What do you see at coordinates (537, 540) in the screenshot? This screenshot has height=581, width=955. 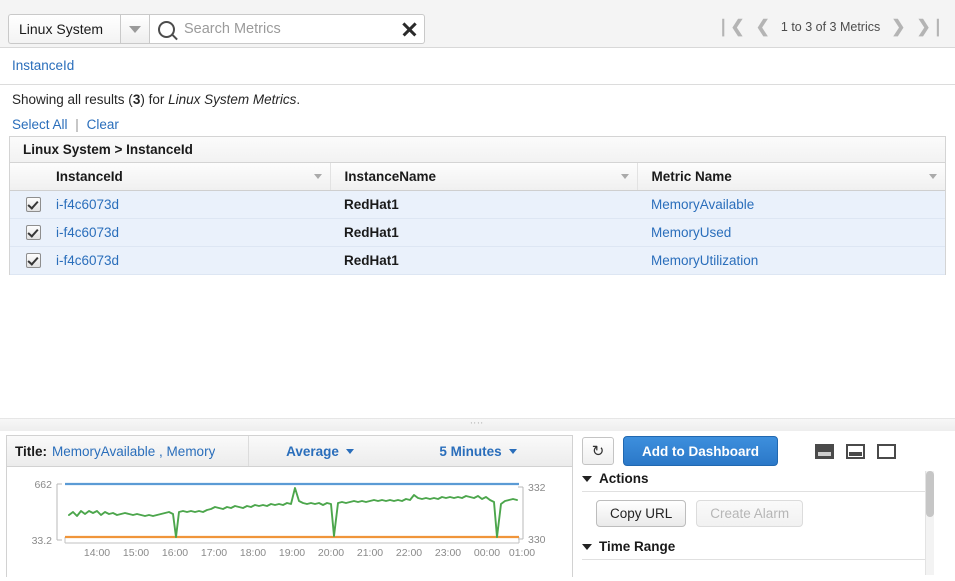 I see `right-axis-tick-min: 330` at bounding box center [537, 540].